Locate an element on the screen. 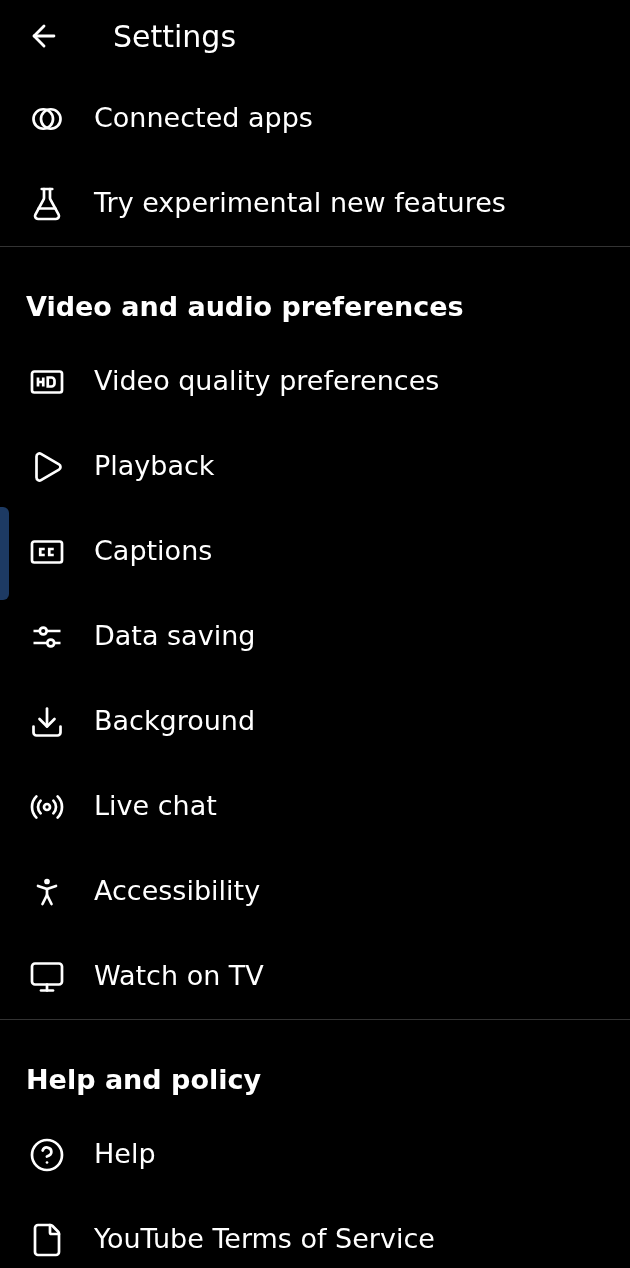 Image resolution: width=630 pixels, height=1268 pixels. settings-item: Video quality preferences is located at coordinates (231, 381).